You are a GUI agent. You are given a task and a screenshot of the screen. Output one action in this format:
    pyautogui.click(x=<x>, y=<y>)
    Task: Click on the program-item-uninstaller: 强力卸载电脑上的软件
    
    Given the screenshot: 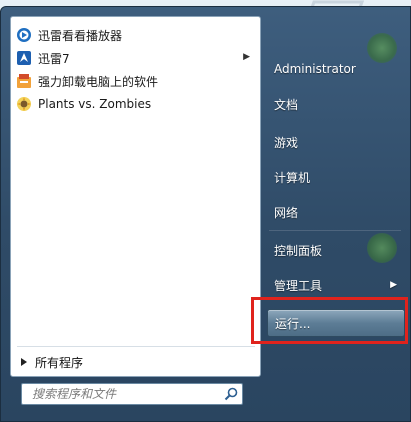 What is the action you would take?
    pyautogui.click(x=135, y=81)
    